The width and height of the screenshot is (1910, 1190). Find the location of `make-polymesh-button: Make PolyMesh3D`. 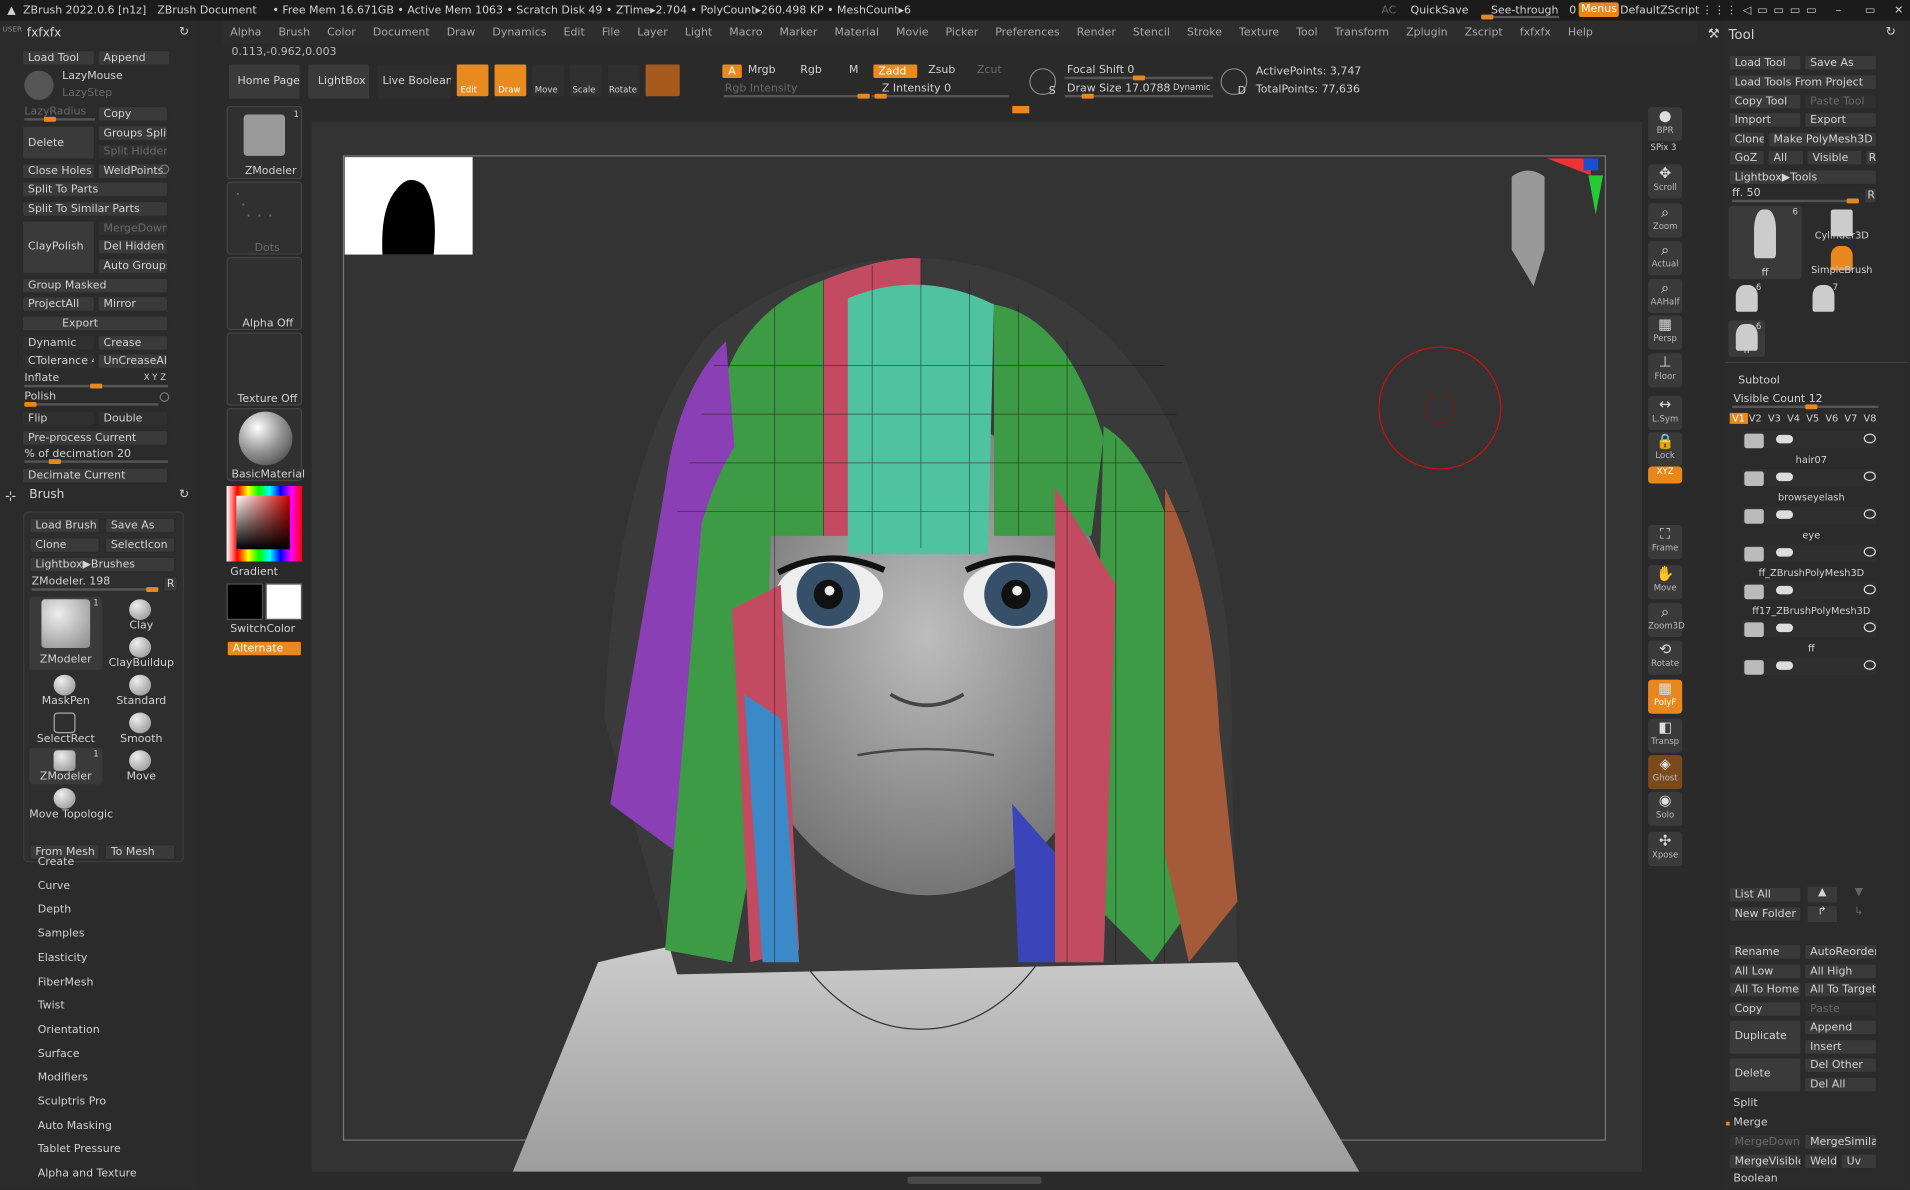

make-polymesh-button: Make PolyMesh3D is located at coordinates (1822, 139).